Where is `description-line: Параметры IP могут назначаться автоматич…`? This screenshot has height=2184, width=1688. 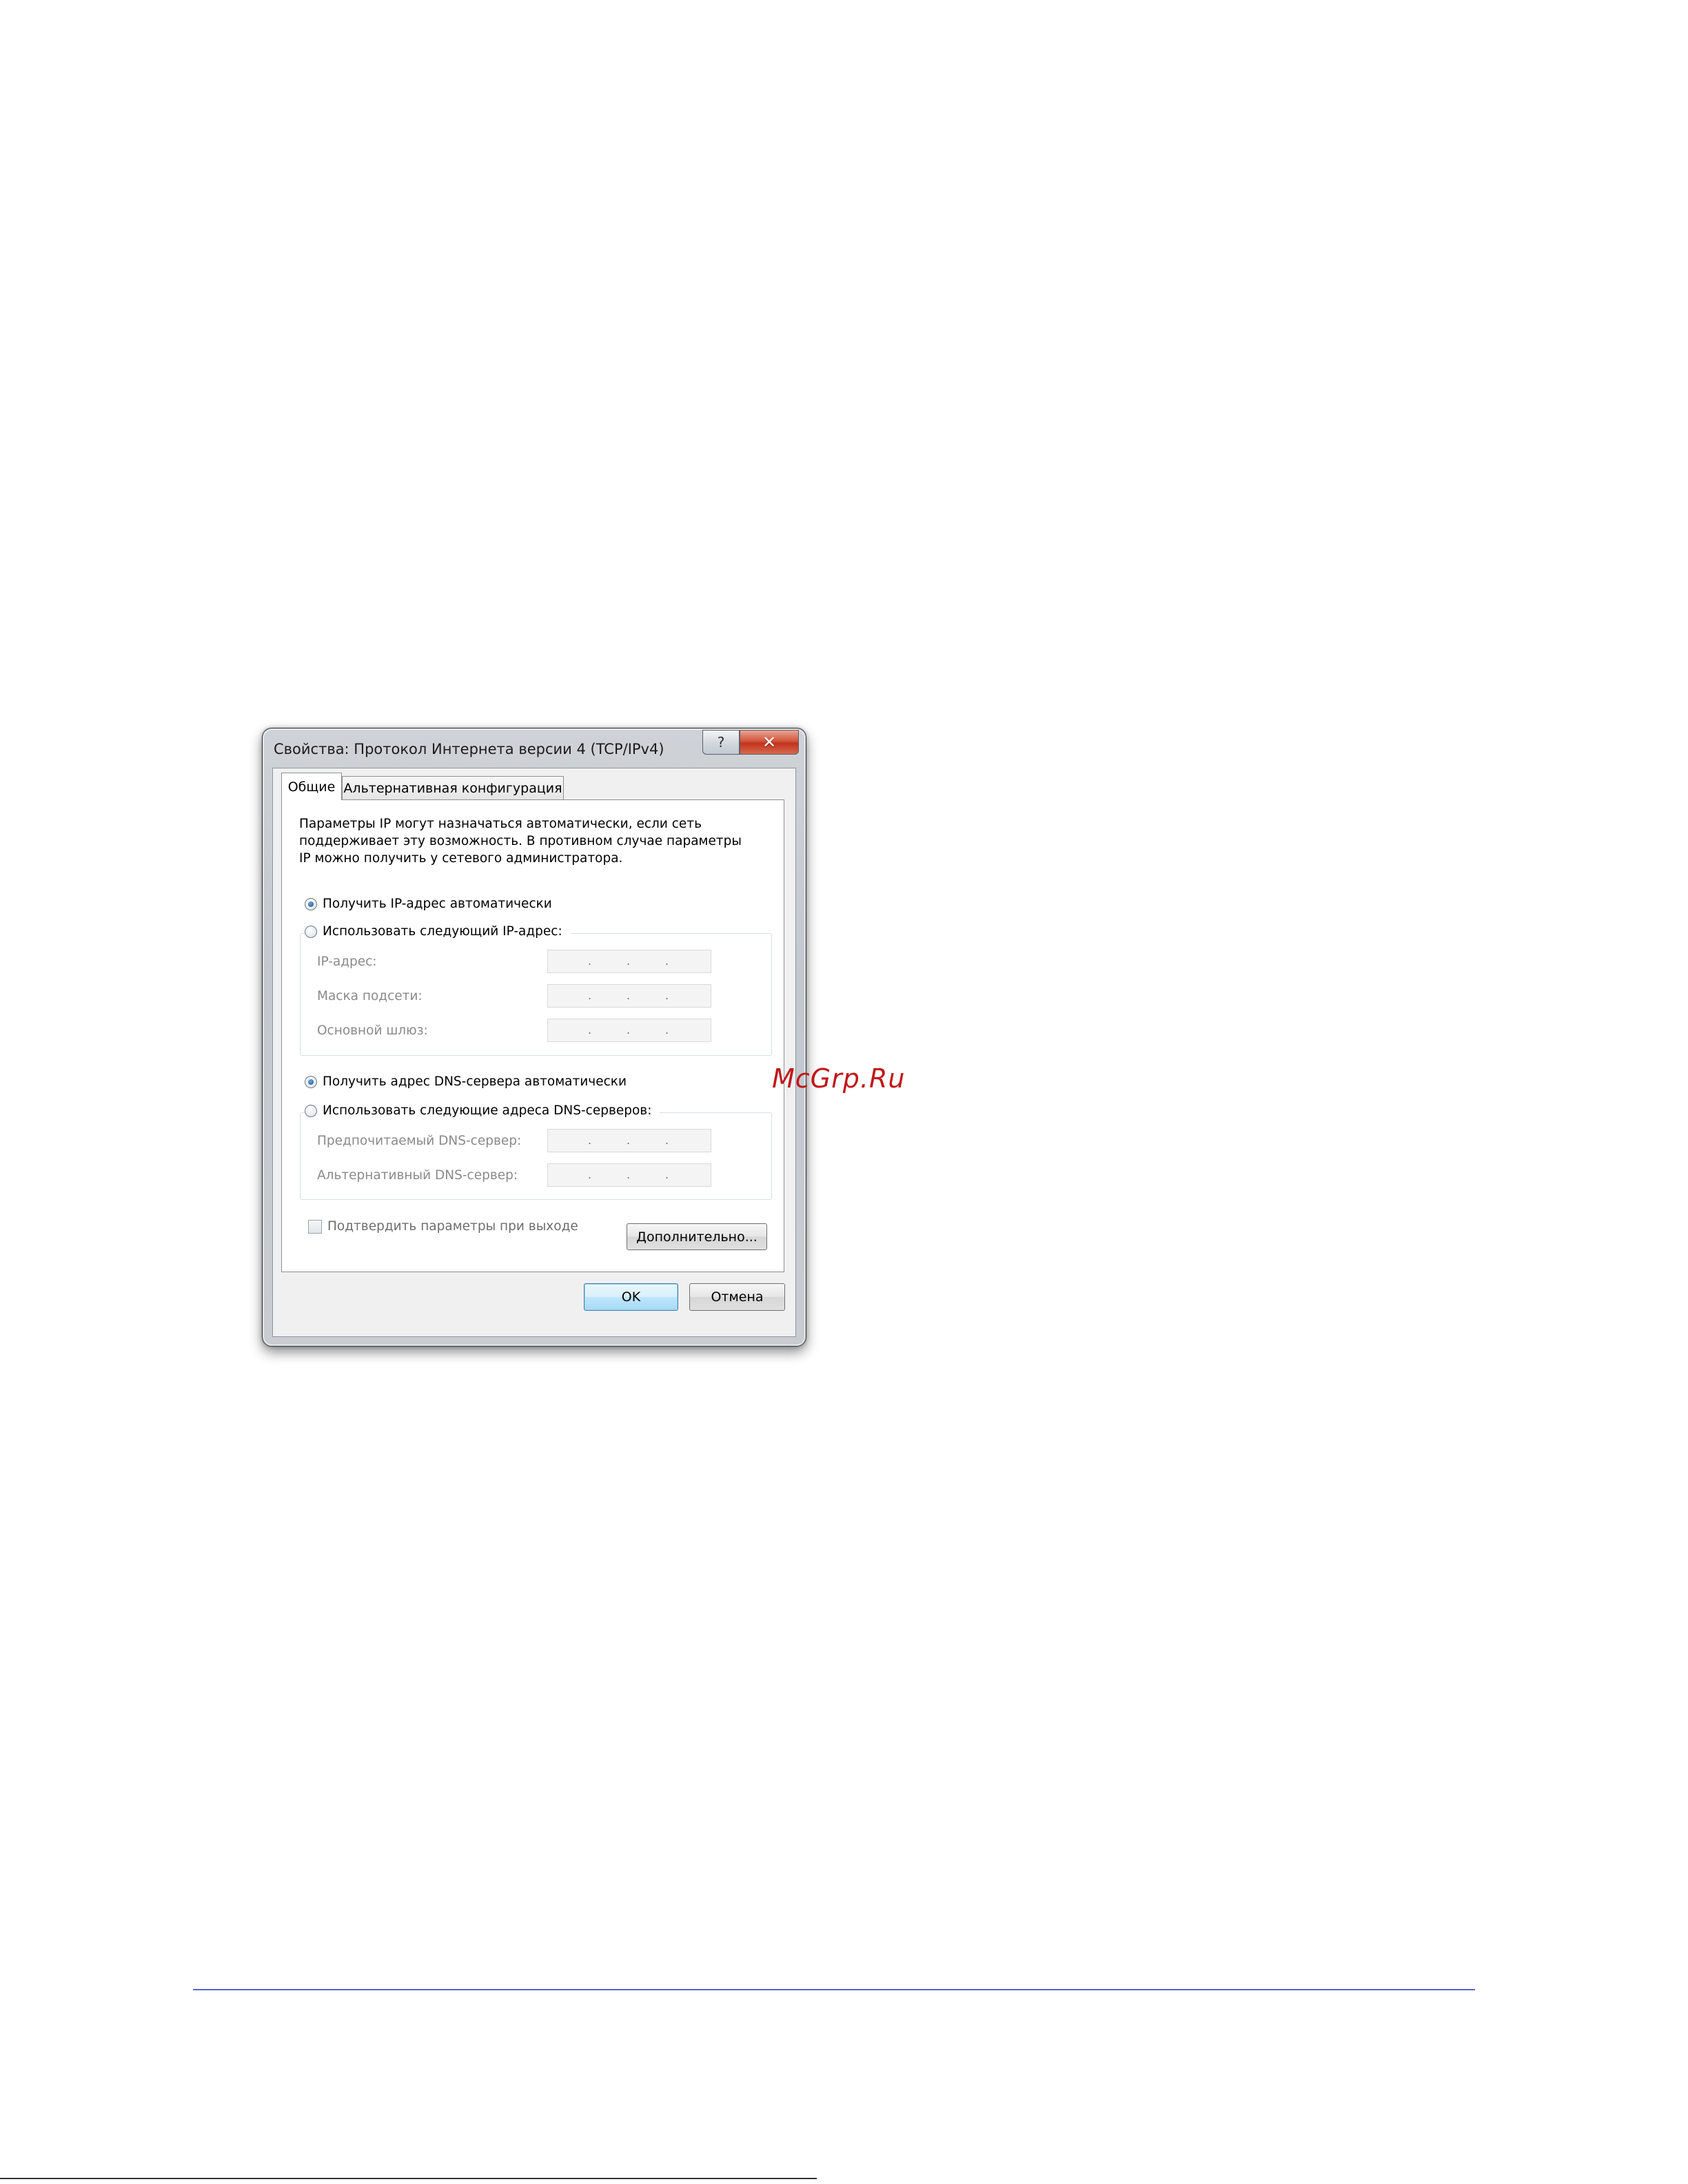
description-line: Параметры IP могут назначаться автоматич… is located at coordinates (500, 824).